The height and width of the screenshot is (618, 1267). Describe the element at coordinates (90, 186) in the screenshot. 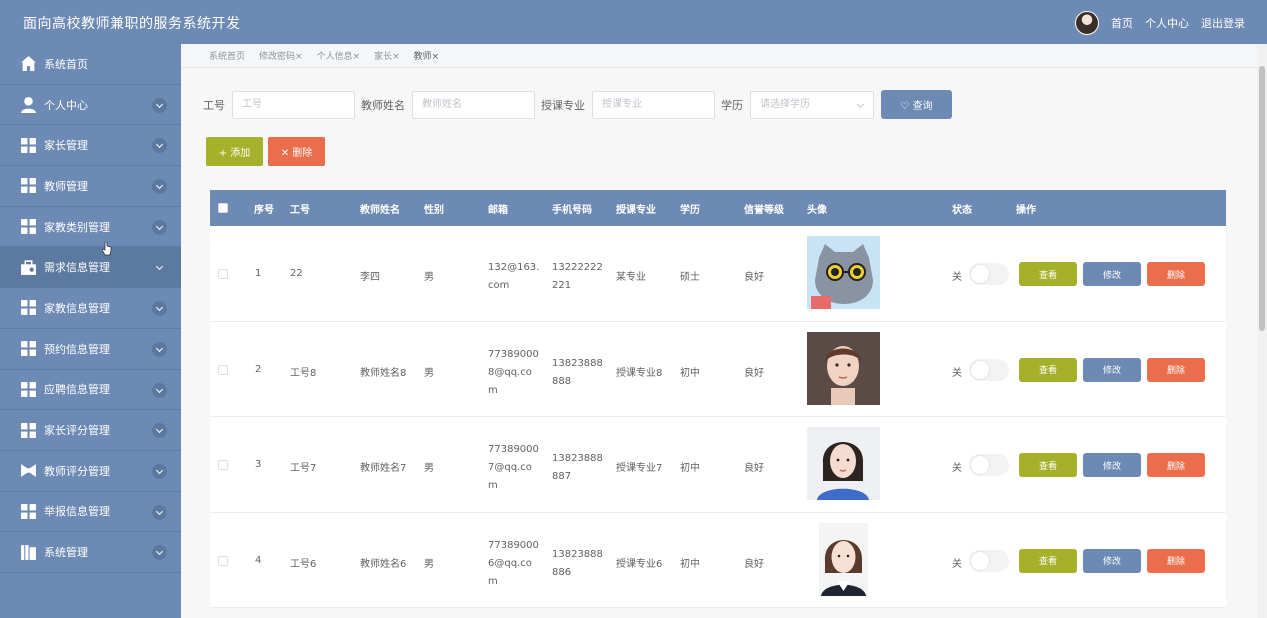

I see `sidebar-item-teachers: 教师管理` at that location.